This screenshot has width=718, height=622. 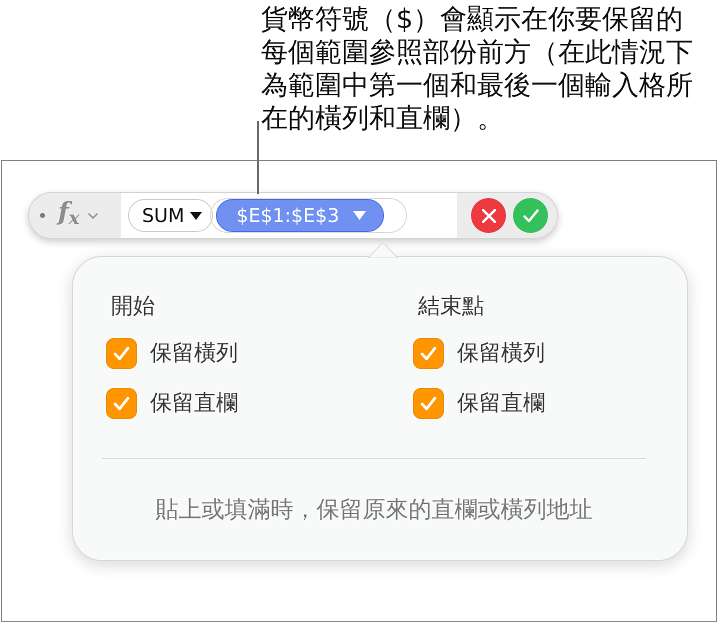 I want to click on callout-text: 貨幣符號（$）會顯示在你要保留的每個範圍參照部份前方（在此情況下為範圍中第一個和最後一個輸入格所在的橫列和直欄）。, so click(x=477, y=69).